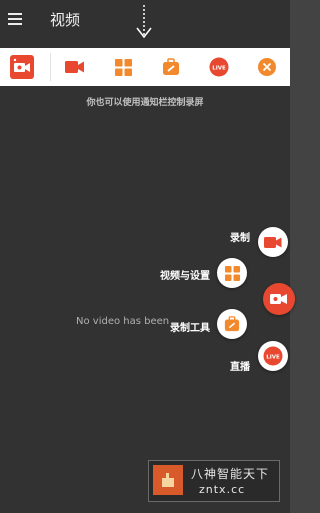 The image size is (320, 513). I want to click on tools-label: 录制工具, so click(190, 326).